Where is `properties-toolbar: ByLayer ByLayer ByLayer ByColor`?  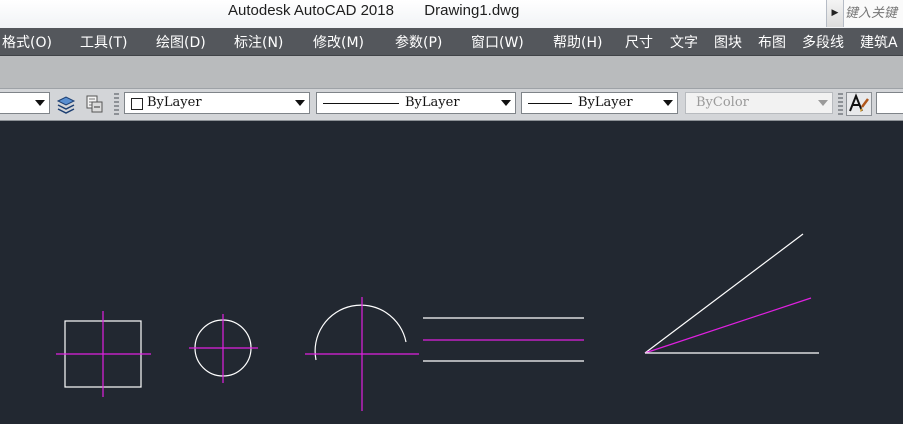 properties-toolbar: ByLayer ByLayer ByLayer ByColor is located at coordinates (451, 104).